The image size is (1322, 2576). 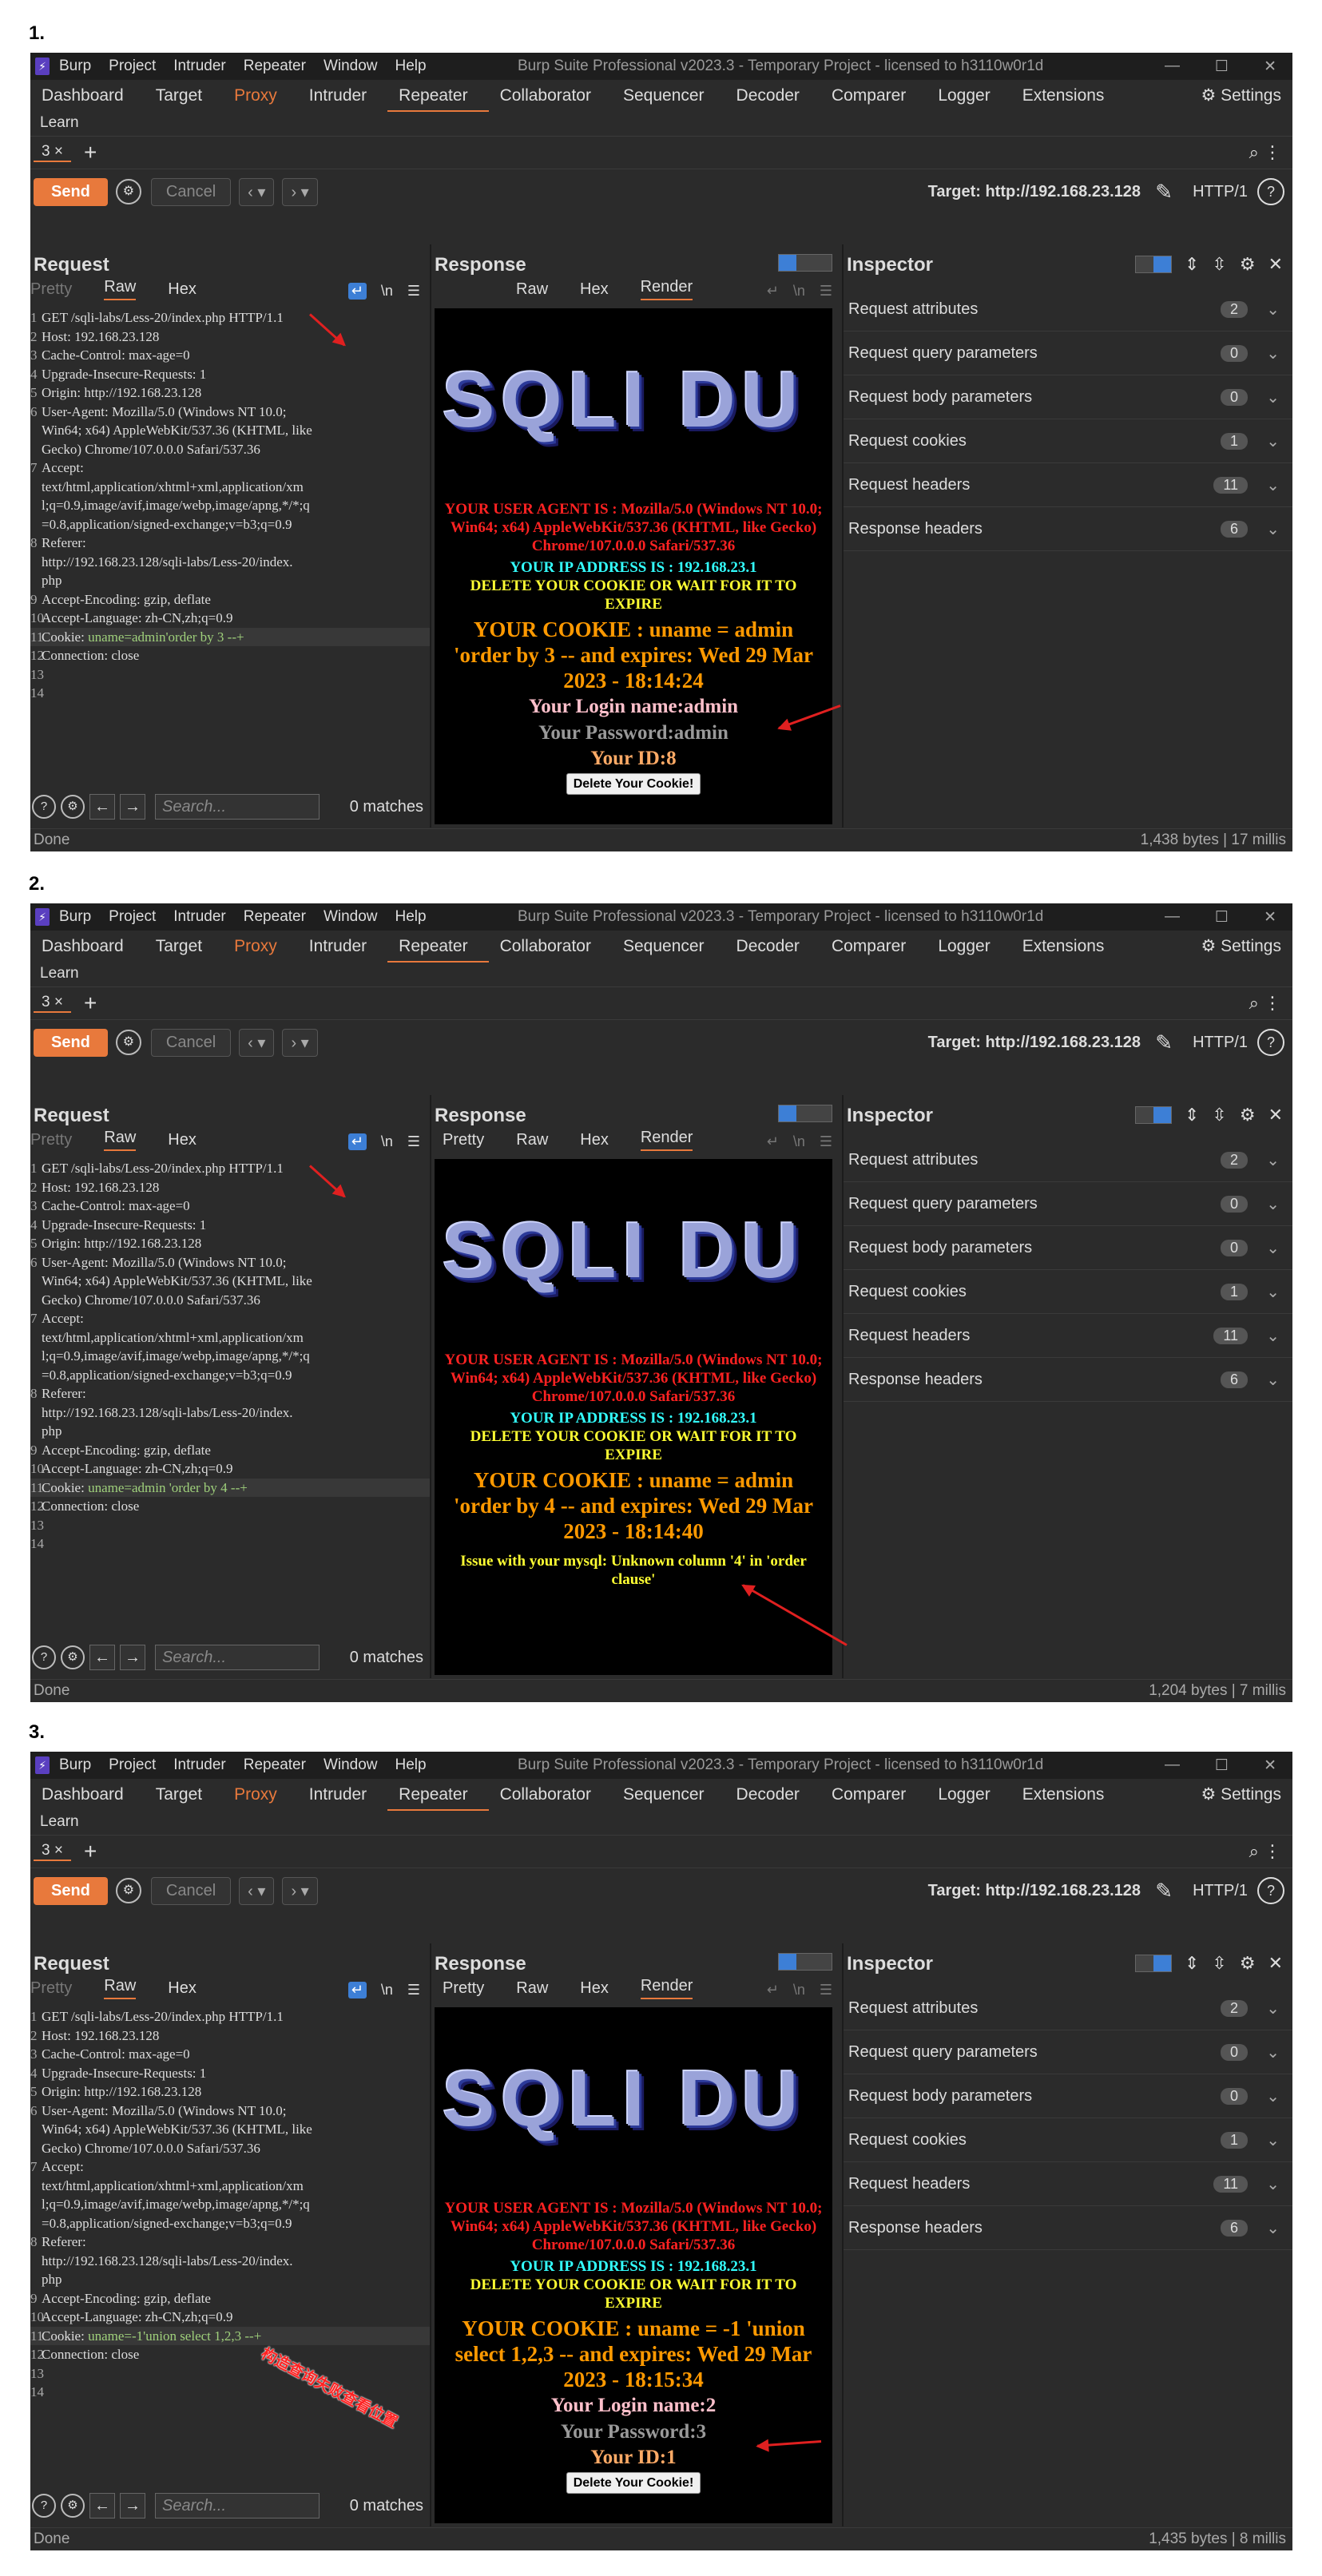 What do you see at coordinates (87, 1798) in the screenshot?
I see `tab-dashboard: Dashboard` at bounding box center [87, 1798].